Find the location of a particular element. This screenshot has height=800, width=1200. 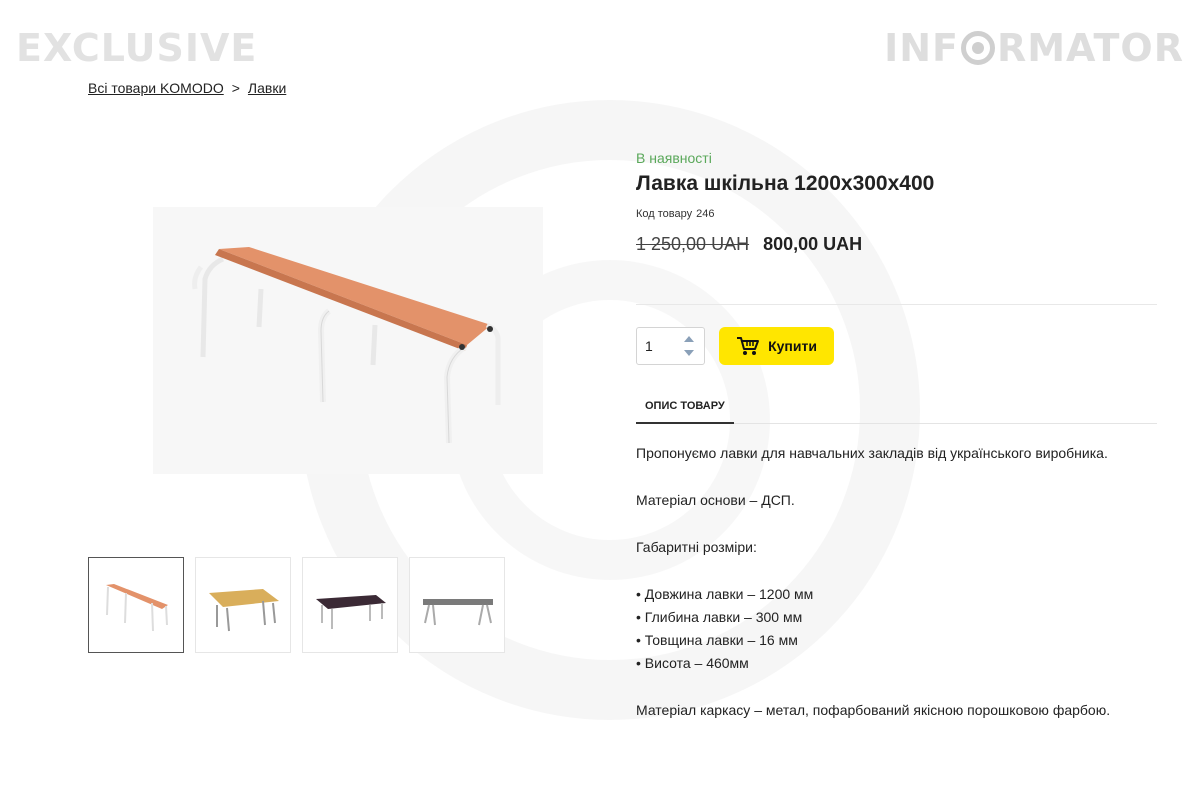

breadcrumb: Всі товари KOMODO > Лавки is located at coordinates (187, 88).